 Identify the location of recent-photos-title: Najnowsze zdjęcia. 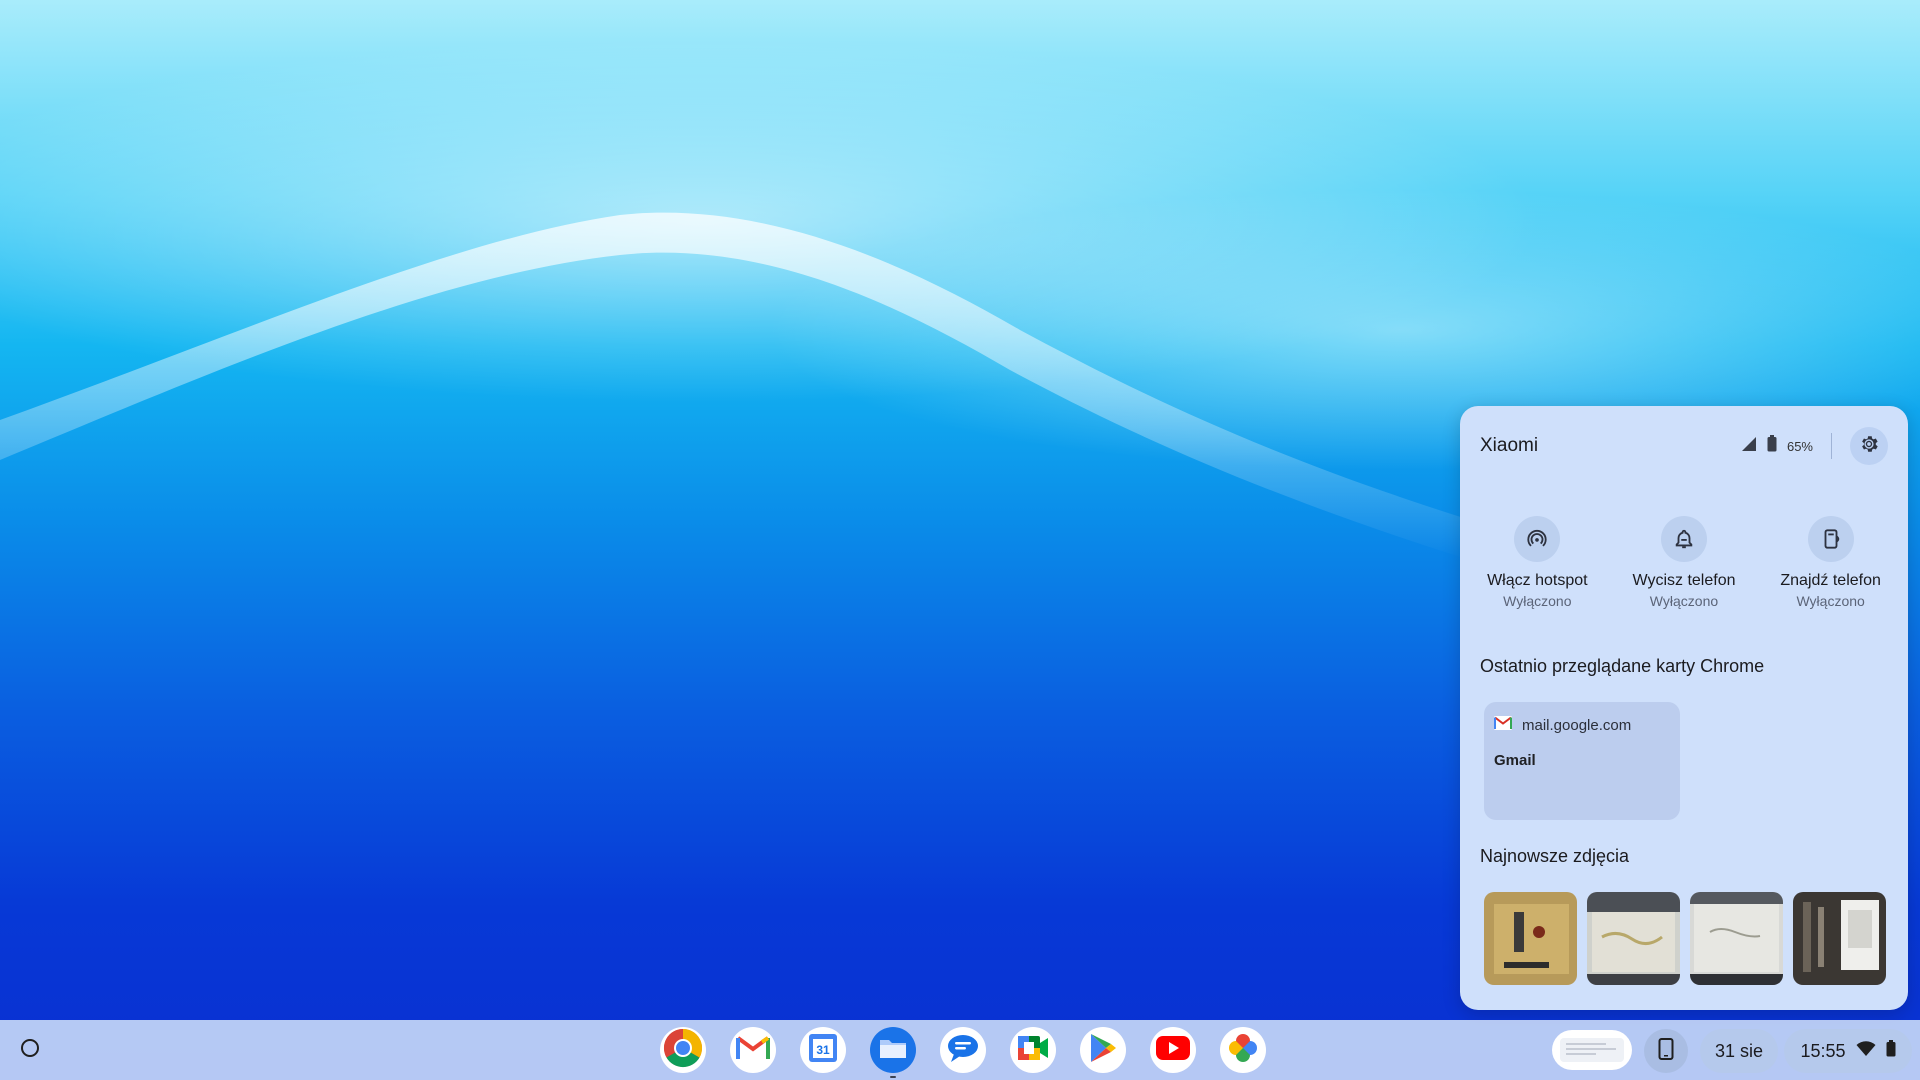
(1555, 856).